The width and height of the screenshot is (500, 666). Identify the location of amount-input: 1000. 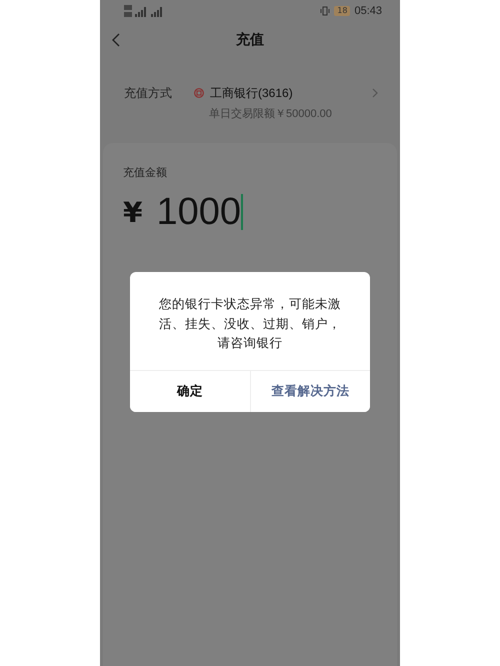
(199, 212).